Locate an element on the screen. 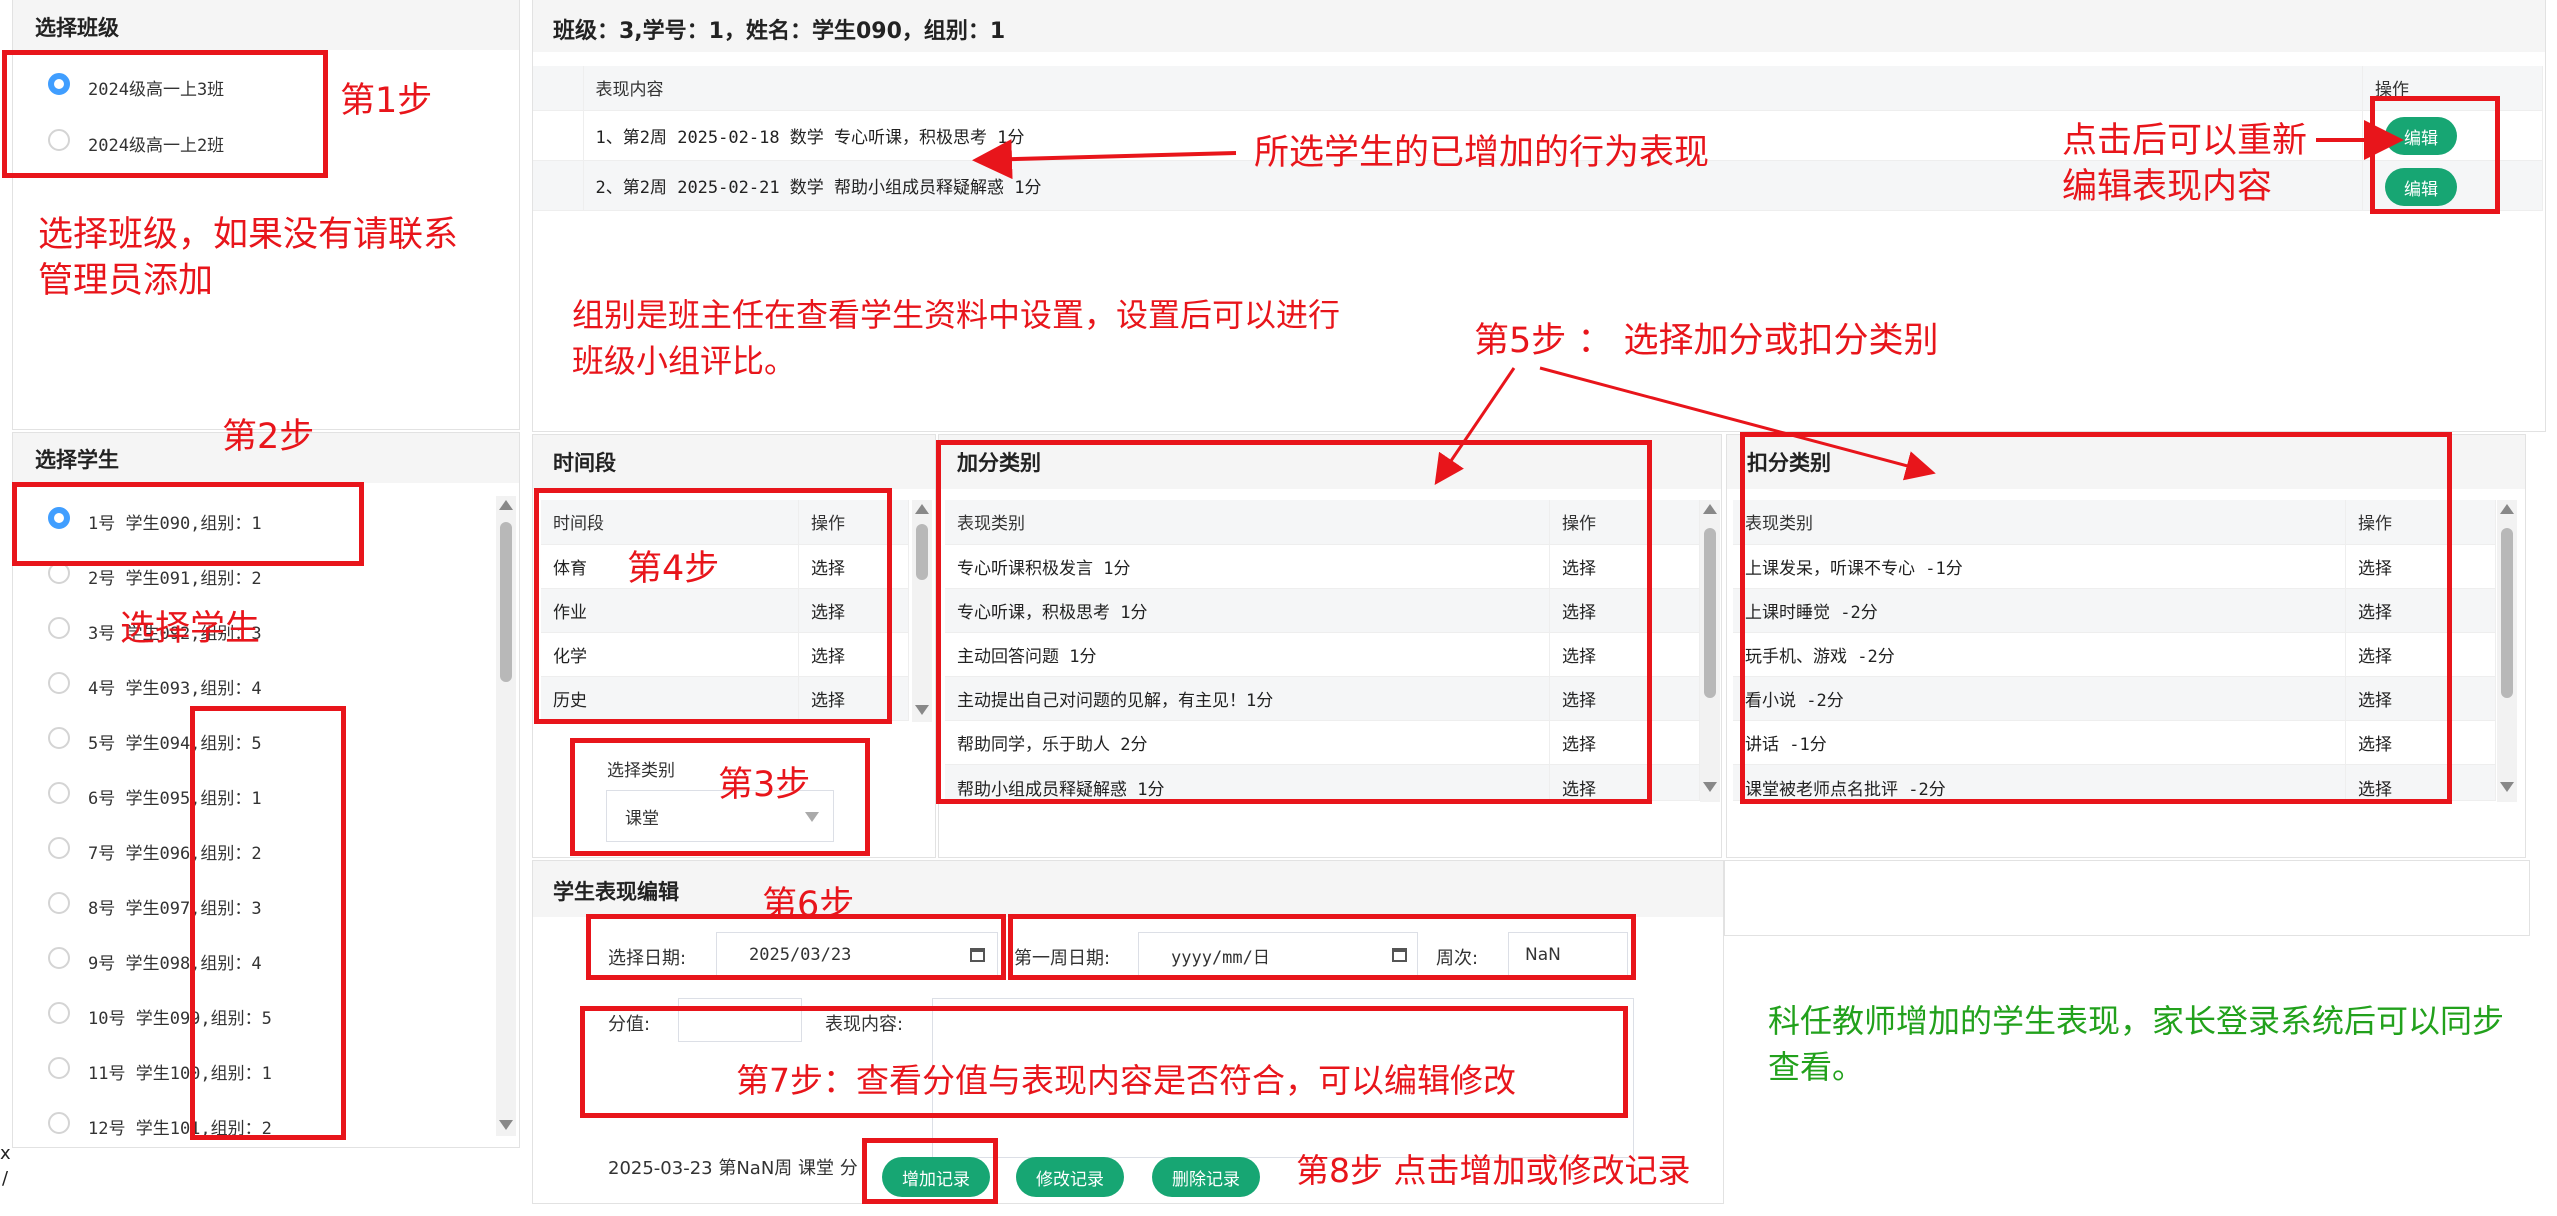 Image resolution: width=2557 pixels, height=1216 pixels. arrow-records is located at coordinates (1104, 159).